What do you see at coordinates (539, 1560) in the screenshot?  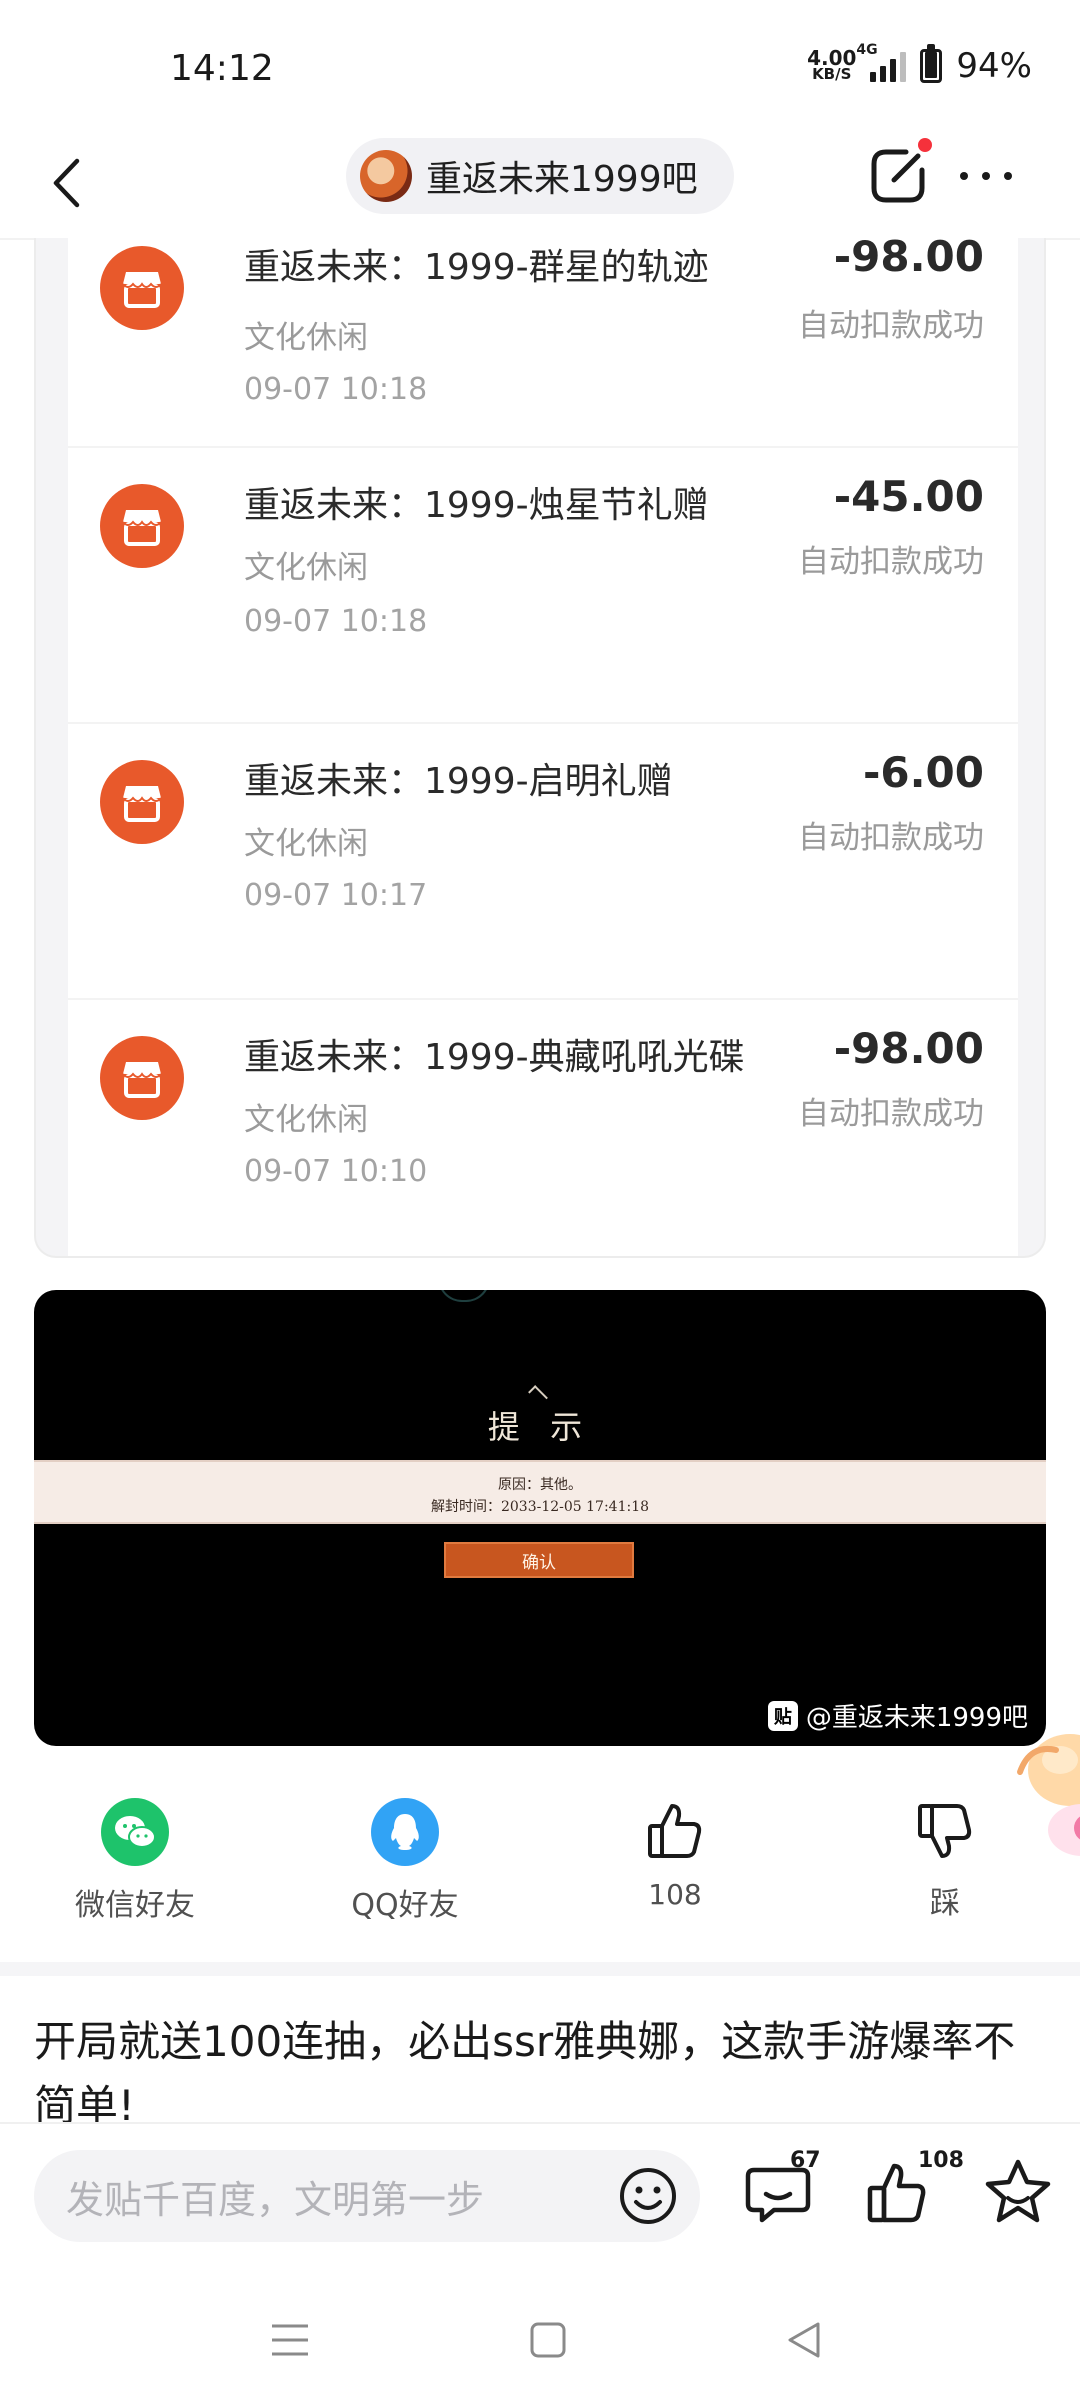 I see `dialog-confirm-button: 确认` at bounding box center [539, 1560].